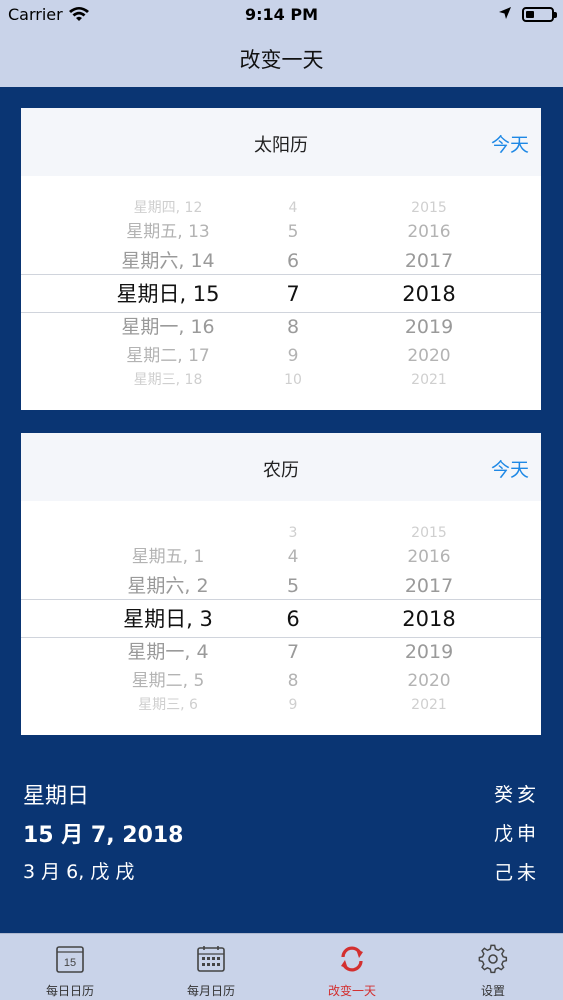  What do you see at coordinates (168, 557) in the screenshot?
I see `day-cell: 星期五, 1` at bounding box center [168, 557].